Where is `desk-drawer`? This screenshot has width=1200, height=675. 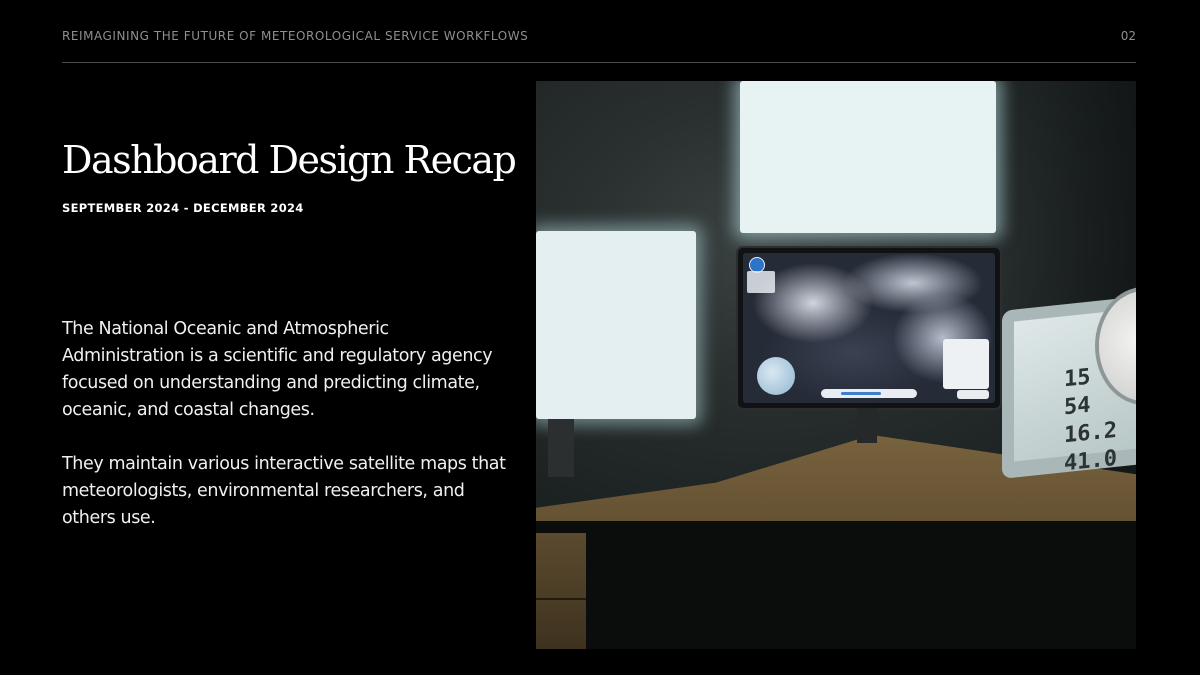 desk-drawer is located at coordinates (561, 591).